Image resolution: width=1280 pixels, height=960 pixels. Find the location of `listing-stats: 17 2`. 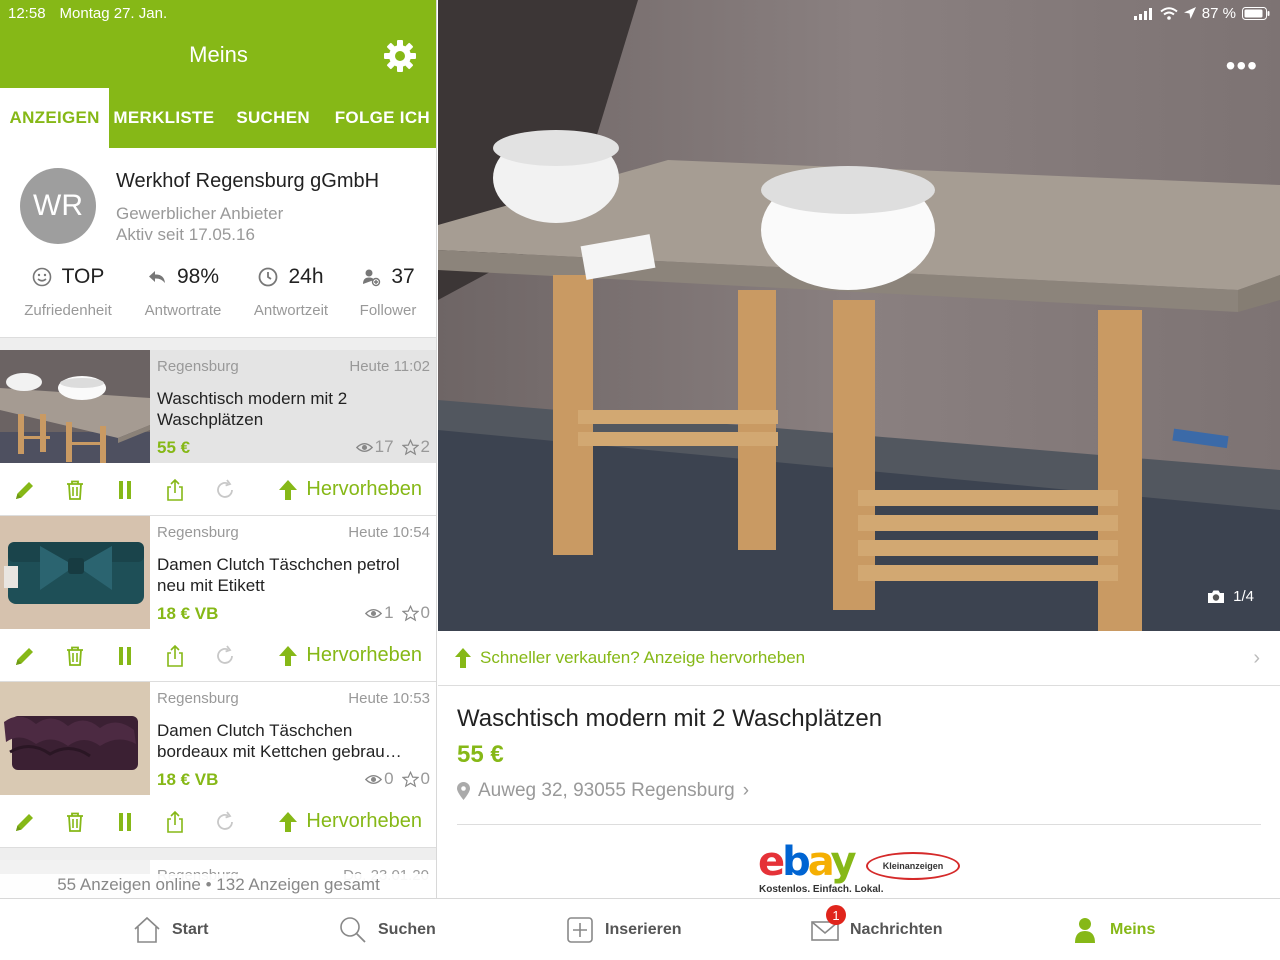

listing-stats: 17 2 is located at coordinates (392, 447).